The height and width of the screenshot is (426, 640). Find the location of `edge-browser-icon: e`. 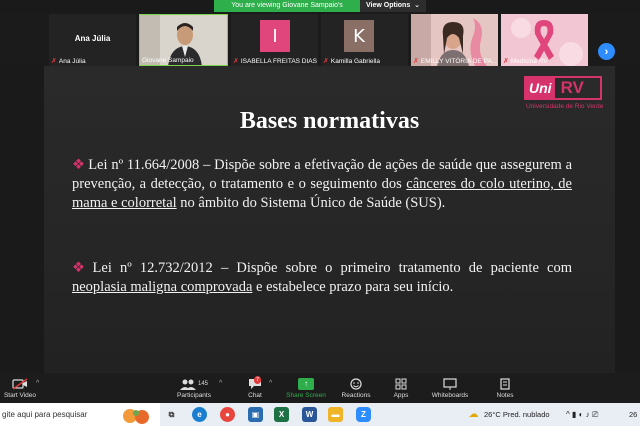

edge-browser-icon: e is located at coordinates (199, 414).